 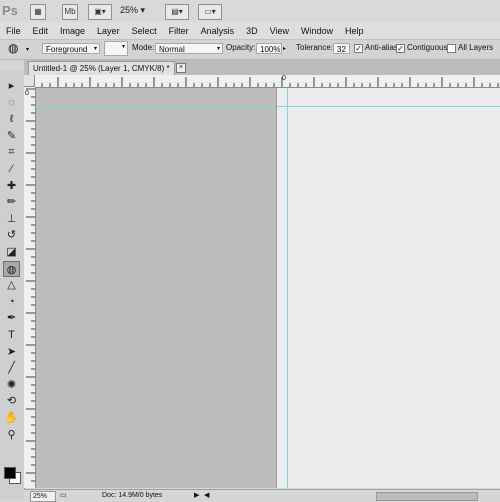 What do you see at coordinates (11, 252) in the screenshot?
I see `eraser-tool-icon: ◪` at bounding box center [11, 252].